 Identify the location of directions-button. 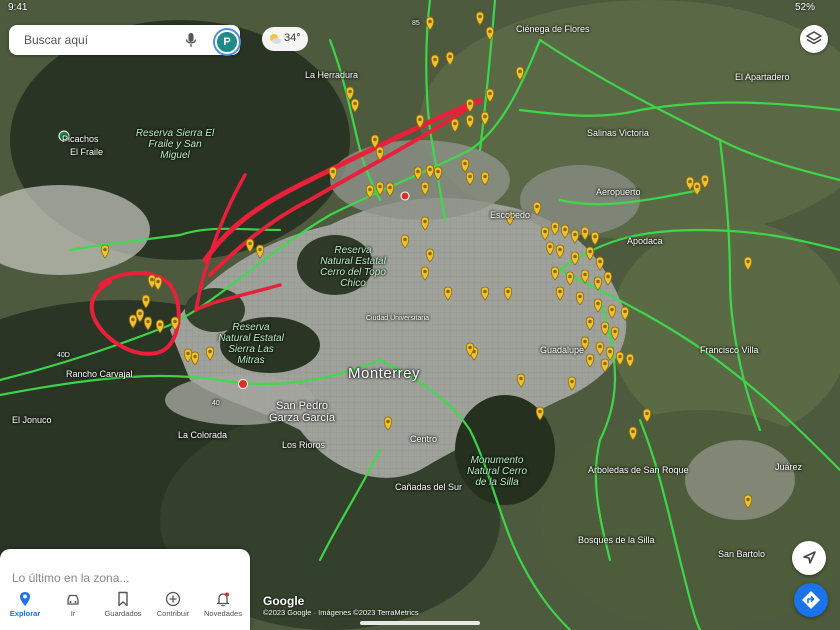
(811, 600).